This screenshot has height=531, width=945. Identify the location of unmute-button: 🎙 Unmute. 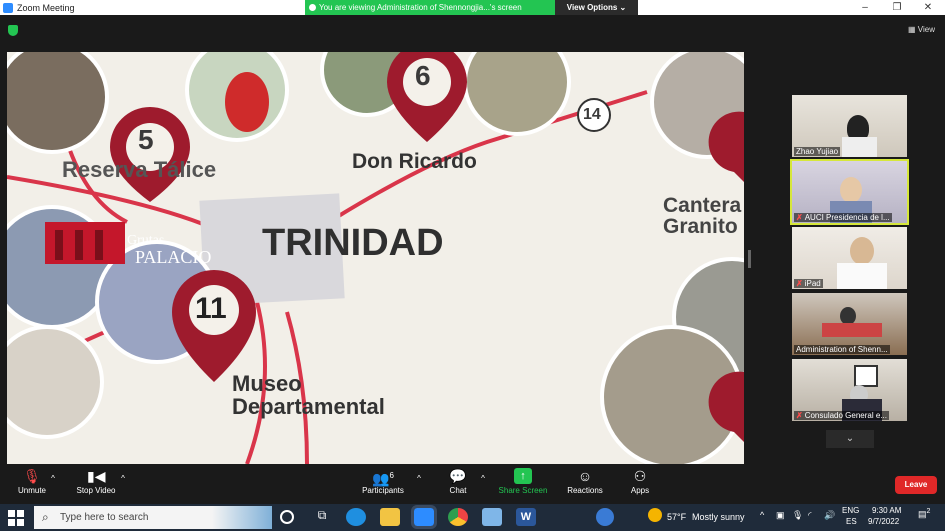
(32, 481).